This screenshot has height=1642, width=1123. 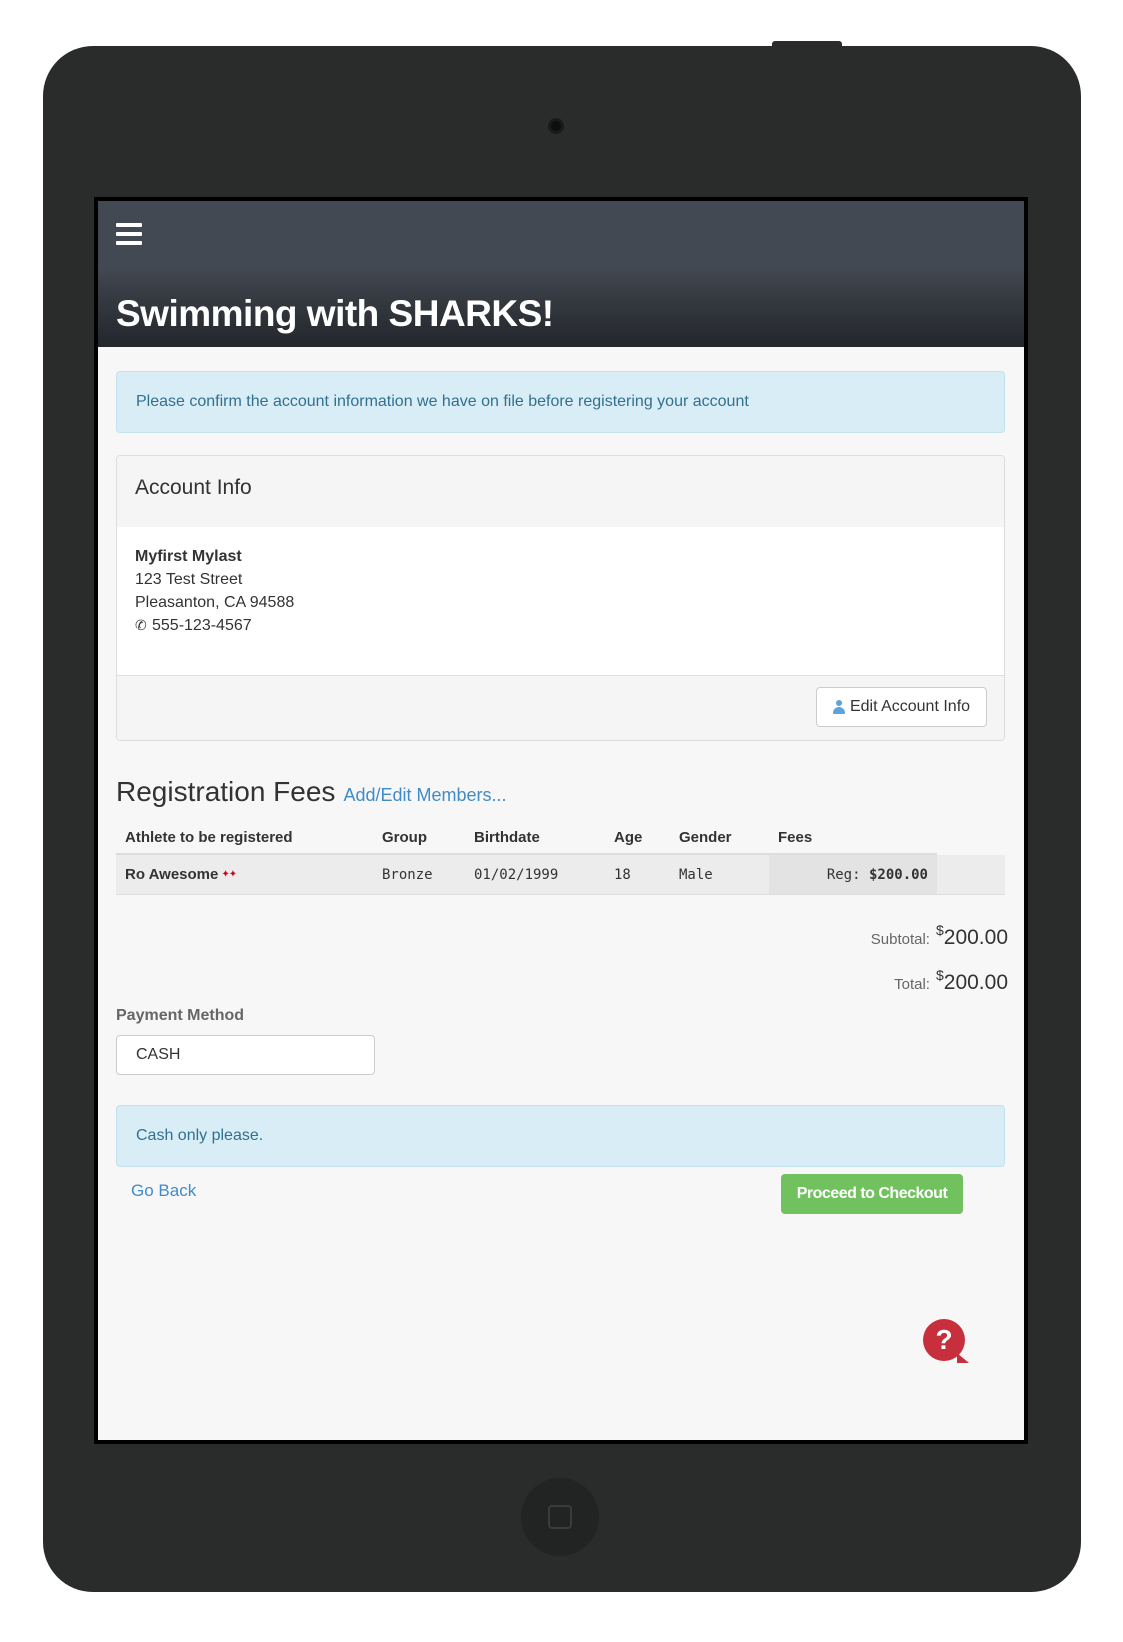 I want to click on athlete-gender: Male, so click(x=696, y=874).